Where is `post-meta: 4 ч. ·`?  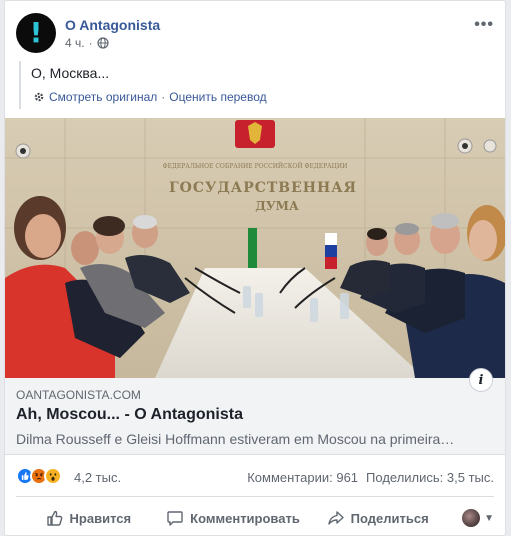 post-meta: 4 ч. · is located at coordinates (87, 43).